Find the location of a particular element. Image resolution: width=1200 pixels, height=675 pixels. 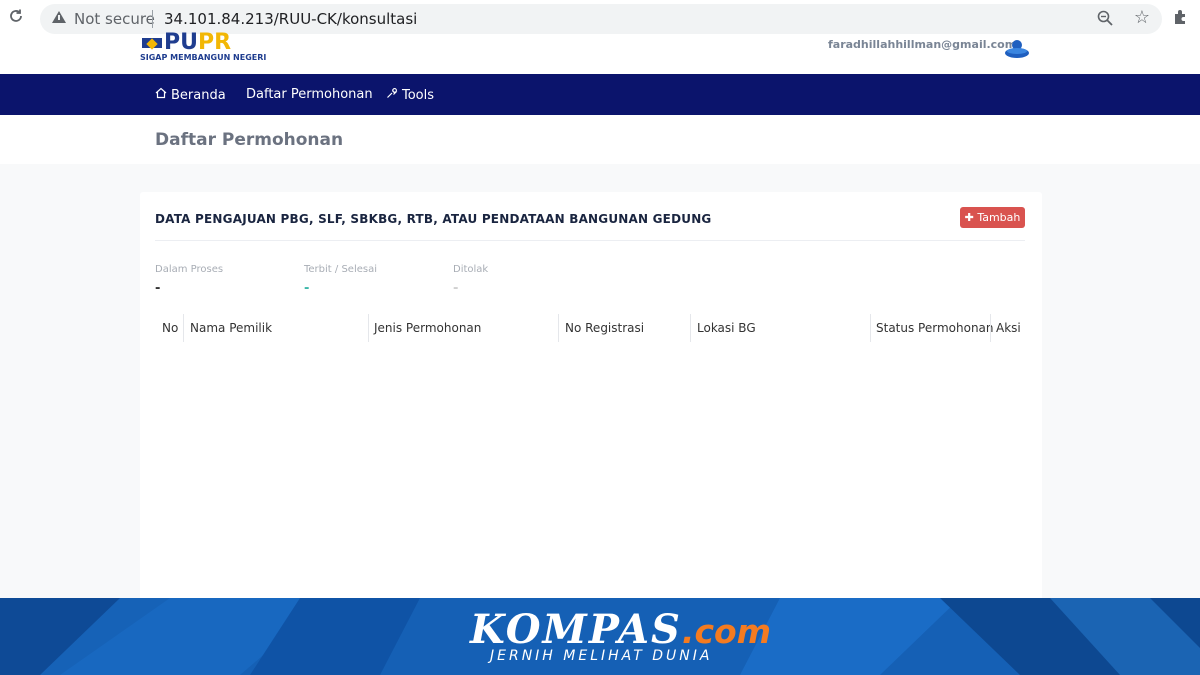

nav-item-daftar-permohonan: Daftar Permohonan is located at coordinates (309, 94).